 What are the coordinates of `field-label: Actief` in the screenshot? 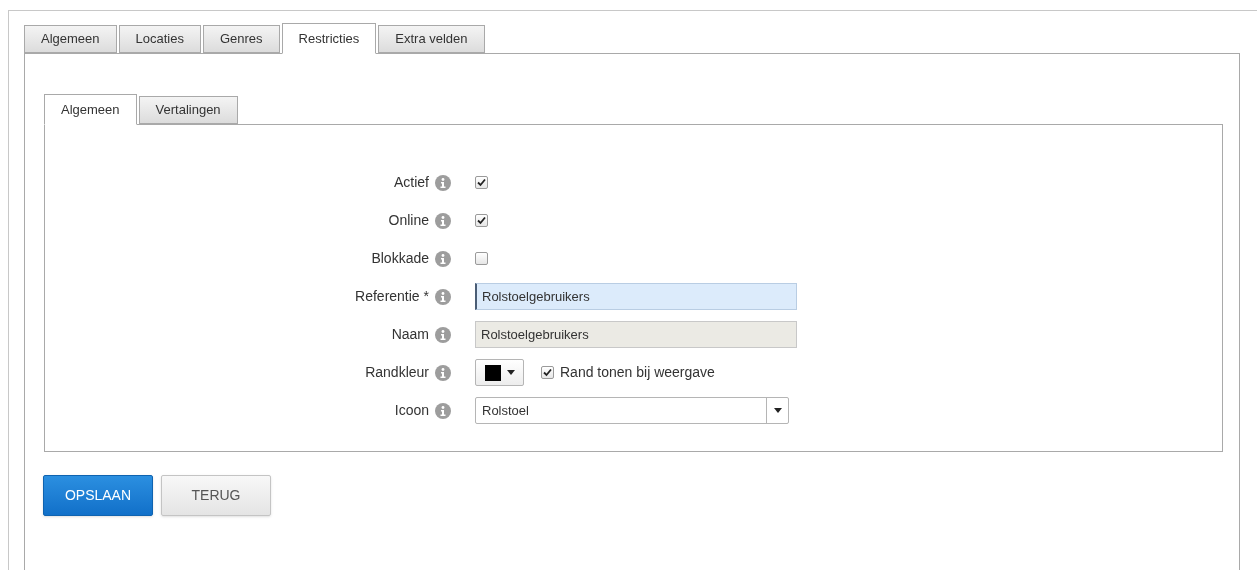 It's located at (411, 182).